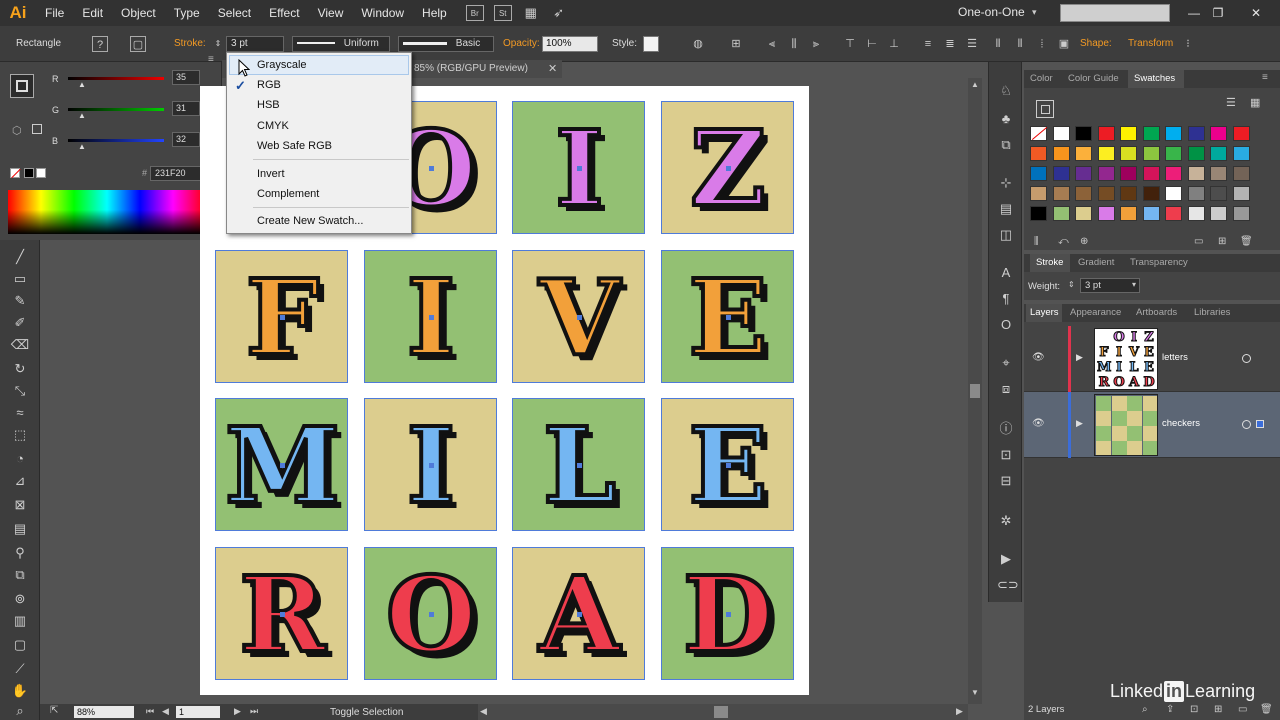 The height and width of the screenshot is (720, 1280). What do you see at coordinates (20, 257) in the screenshot?
I see `line-tool-icon: ╱` at bounding box center [20, 257].